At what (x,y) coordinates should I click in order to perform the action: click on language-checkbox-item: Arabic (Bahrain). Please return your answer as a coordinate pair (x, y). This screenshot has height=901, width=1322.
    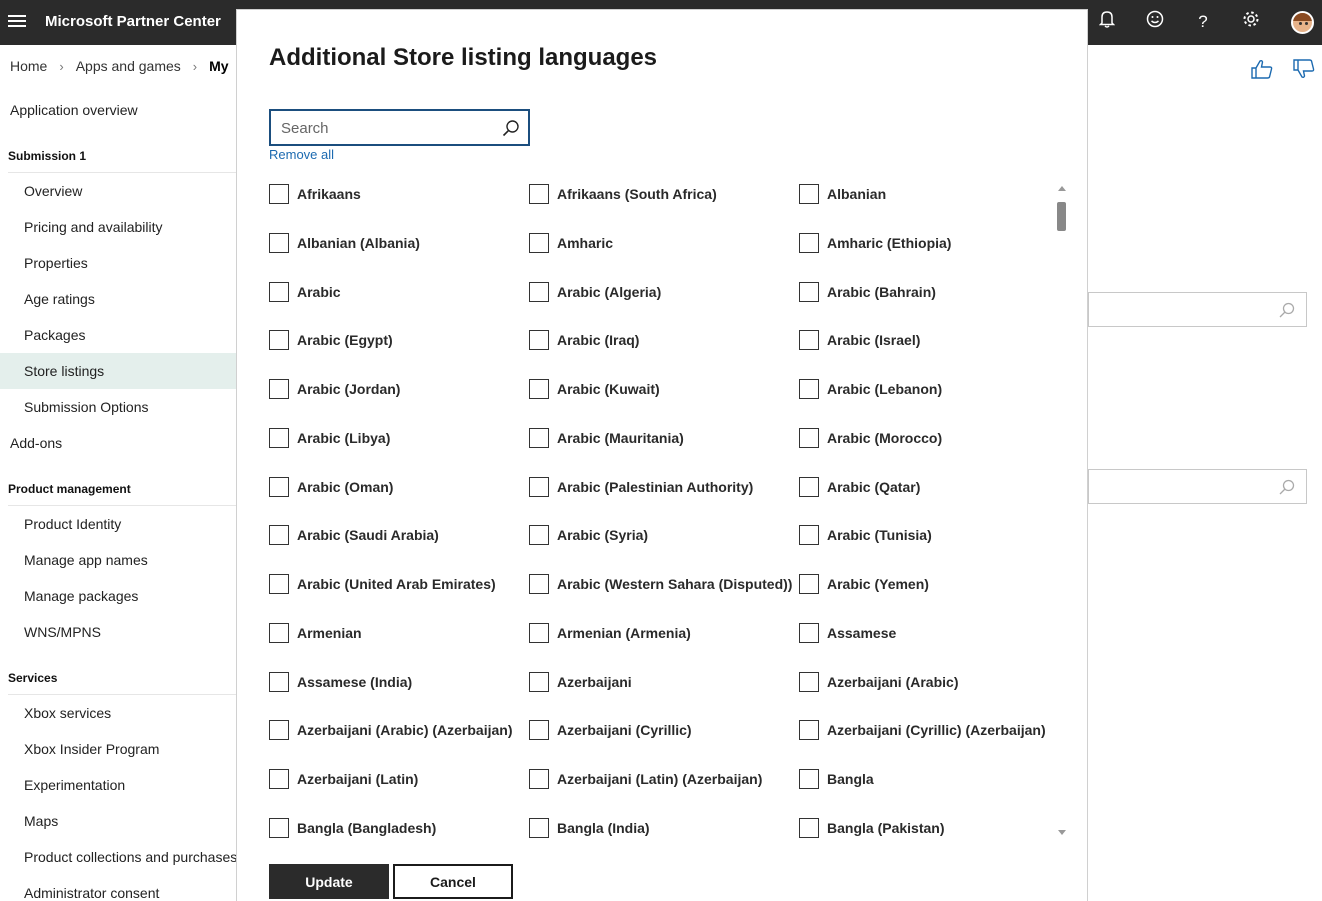
    Looking at the image, I should click on (867, 292).